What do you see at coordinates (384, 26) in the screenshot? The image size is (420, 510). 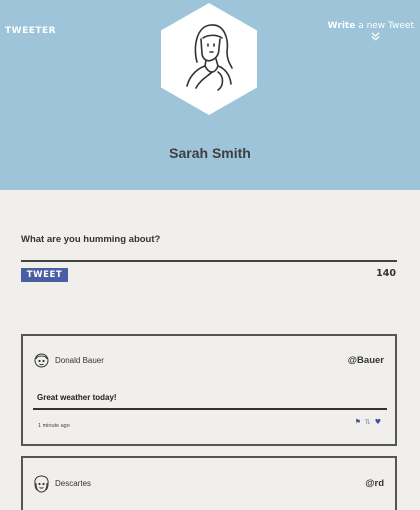 I see `write-link-rest: a new Tweet` at bounding box center [384, 26].